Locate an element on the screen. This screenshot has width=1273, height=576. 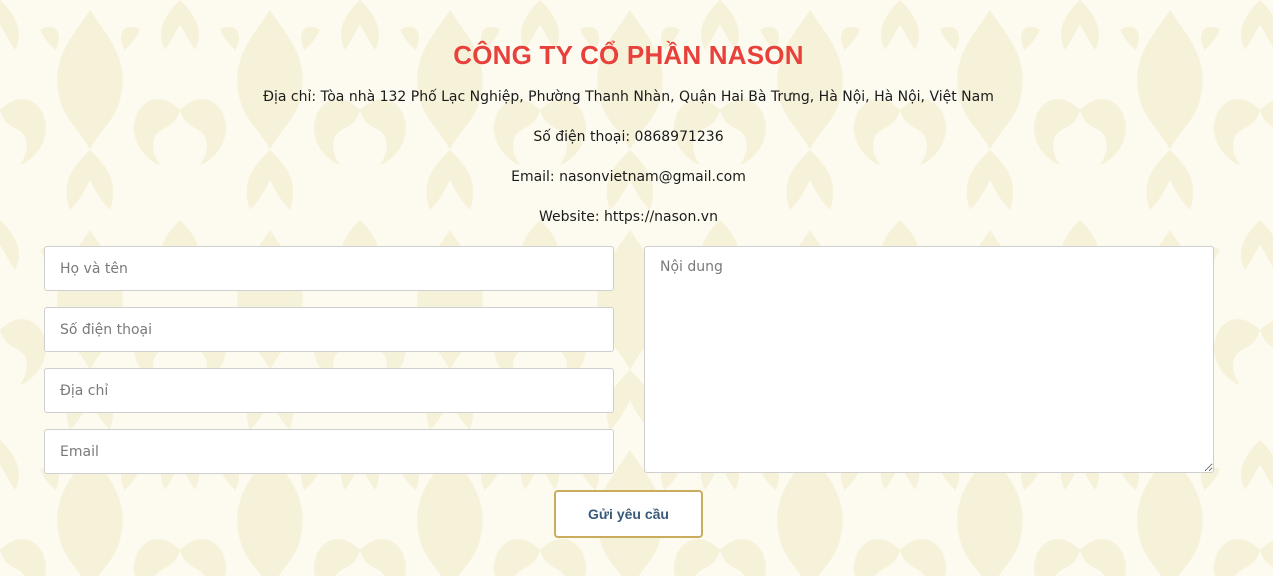
company-website: Website: https://nason.vn is located at coordinates (628, 217).